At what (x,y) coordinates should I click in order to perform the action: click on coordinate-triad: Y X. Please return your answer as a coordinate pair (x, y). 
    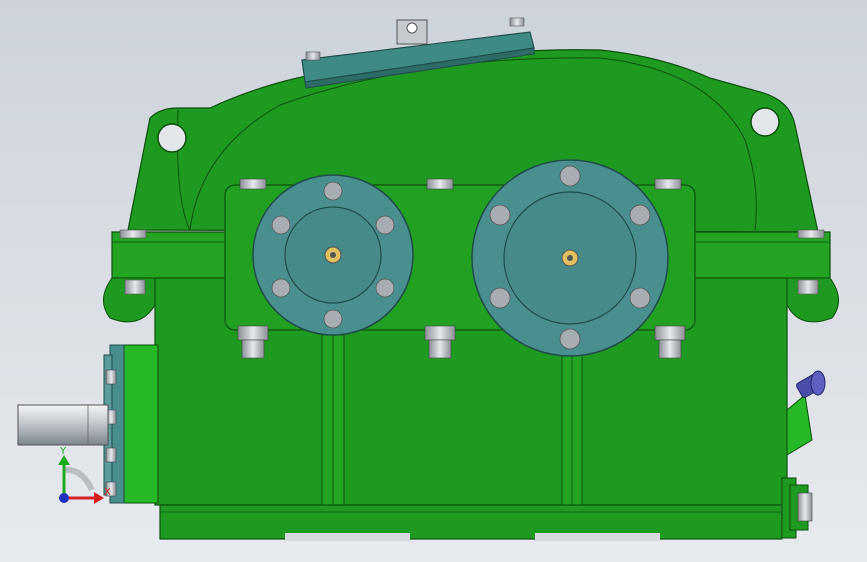
    Looking at the image, I should click on (84, 475).